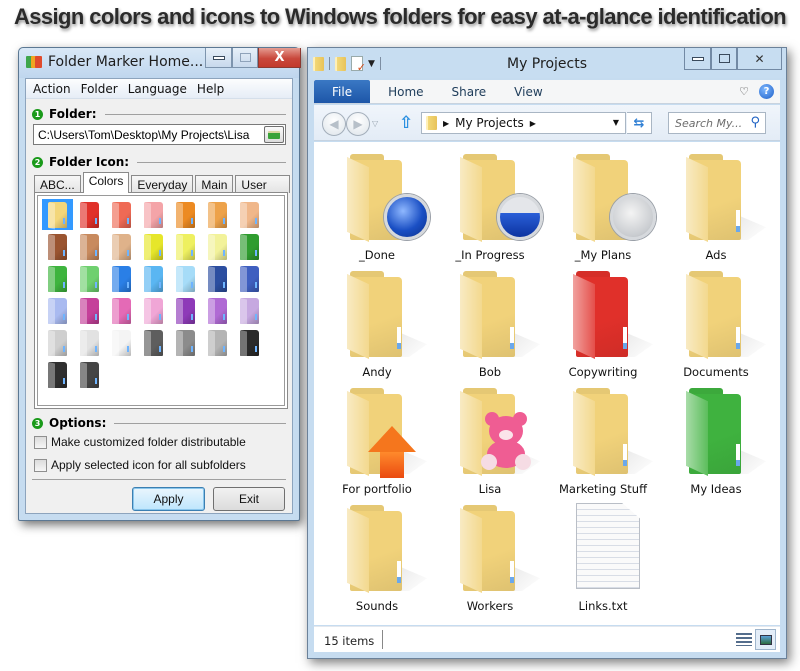  What do you see at coordinates (262, 190) in the screenshot?
I see `tab-user-icons: User Icons` at bounding box center [262, 190].